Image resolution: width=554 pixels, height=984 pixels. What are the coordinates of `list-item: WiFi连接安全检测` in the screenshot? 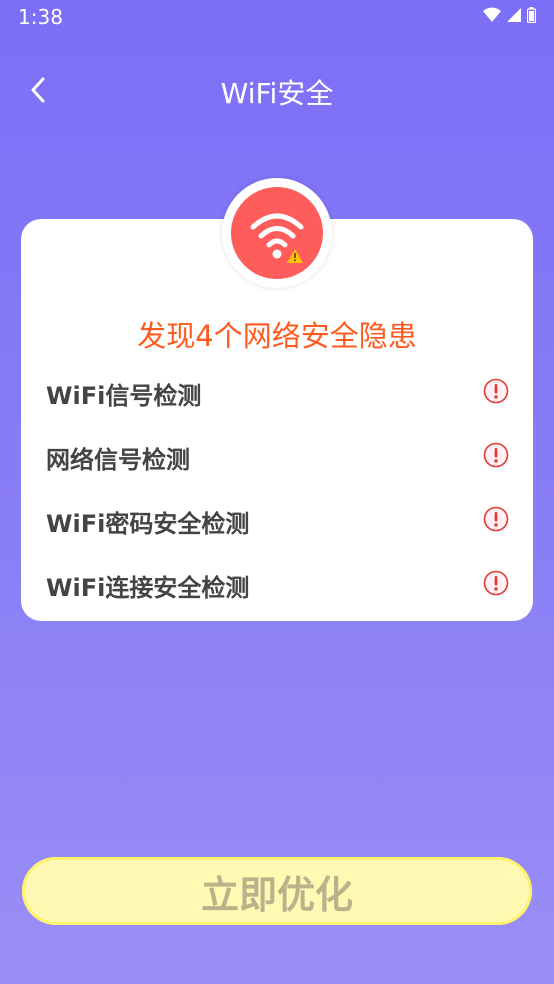 It's located at (277, 584).